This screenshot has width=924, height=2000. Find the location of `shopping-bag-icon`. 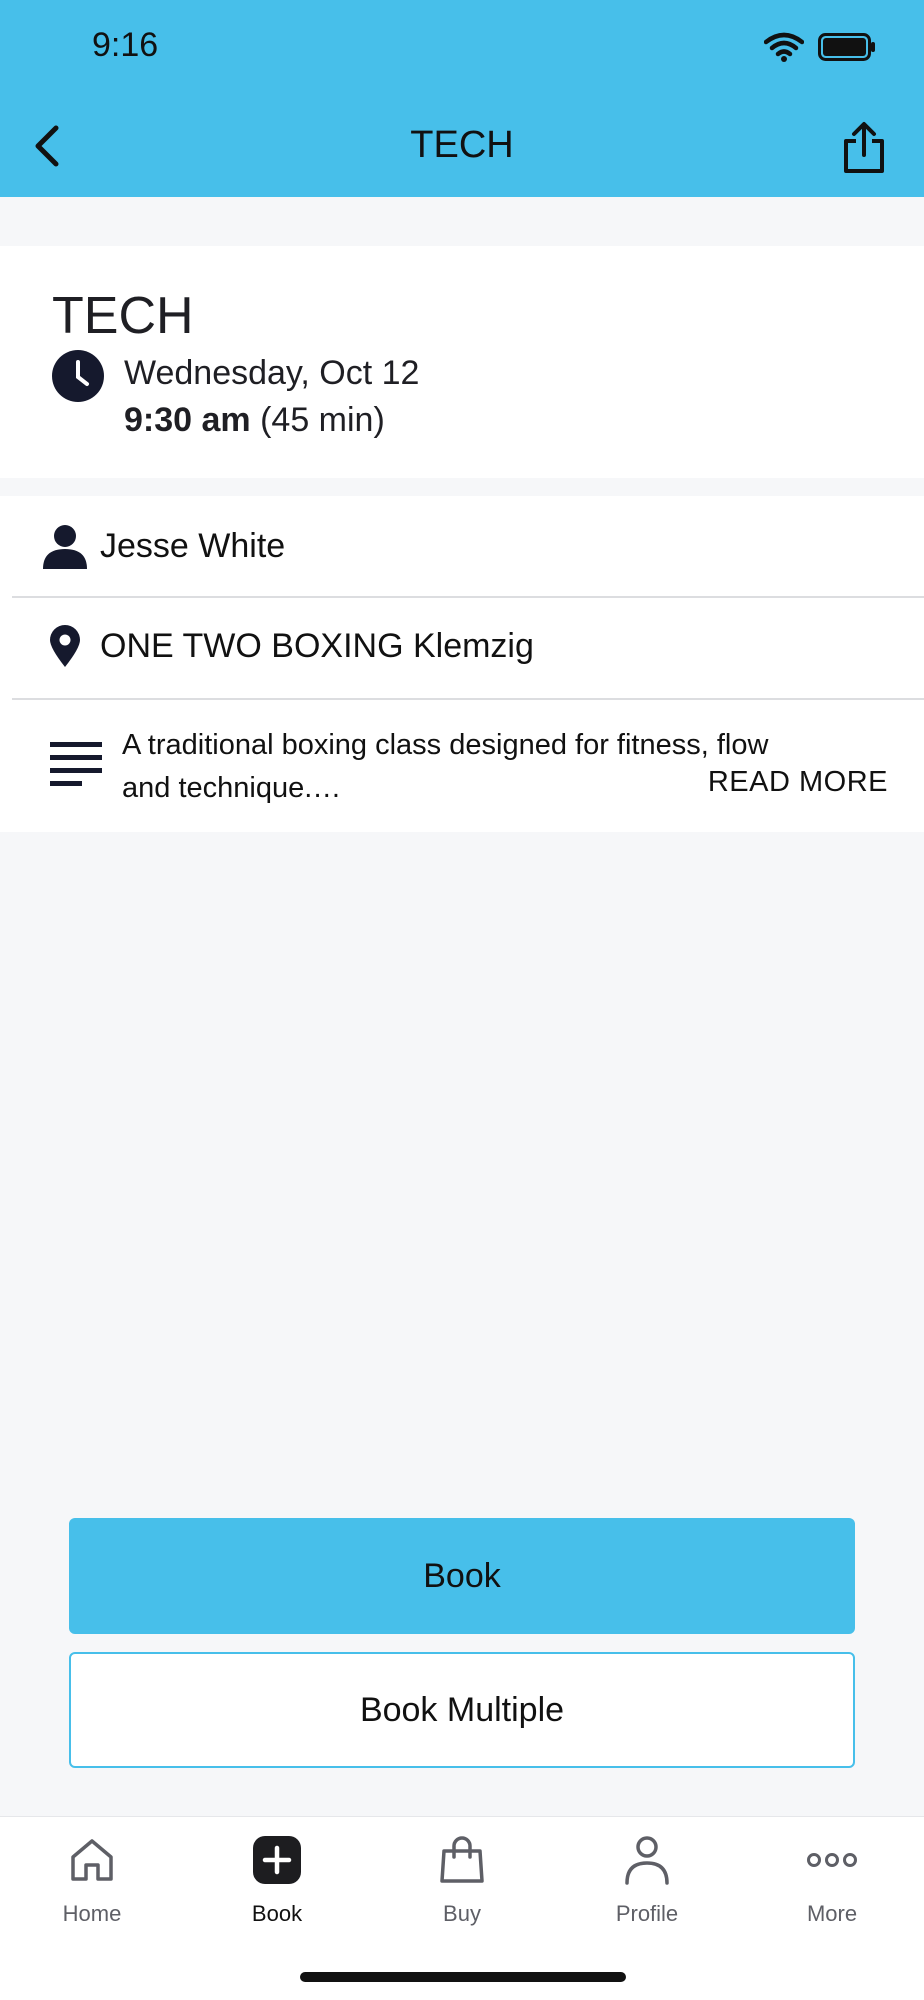

shopping-bag-icon is located at coordinates (462, 1860).